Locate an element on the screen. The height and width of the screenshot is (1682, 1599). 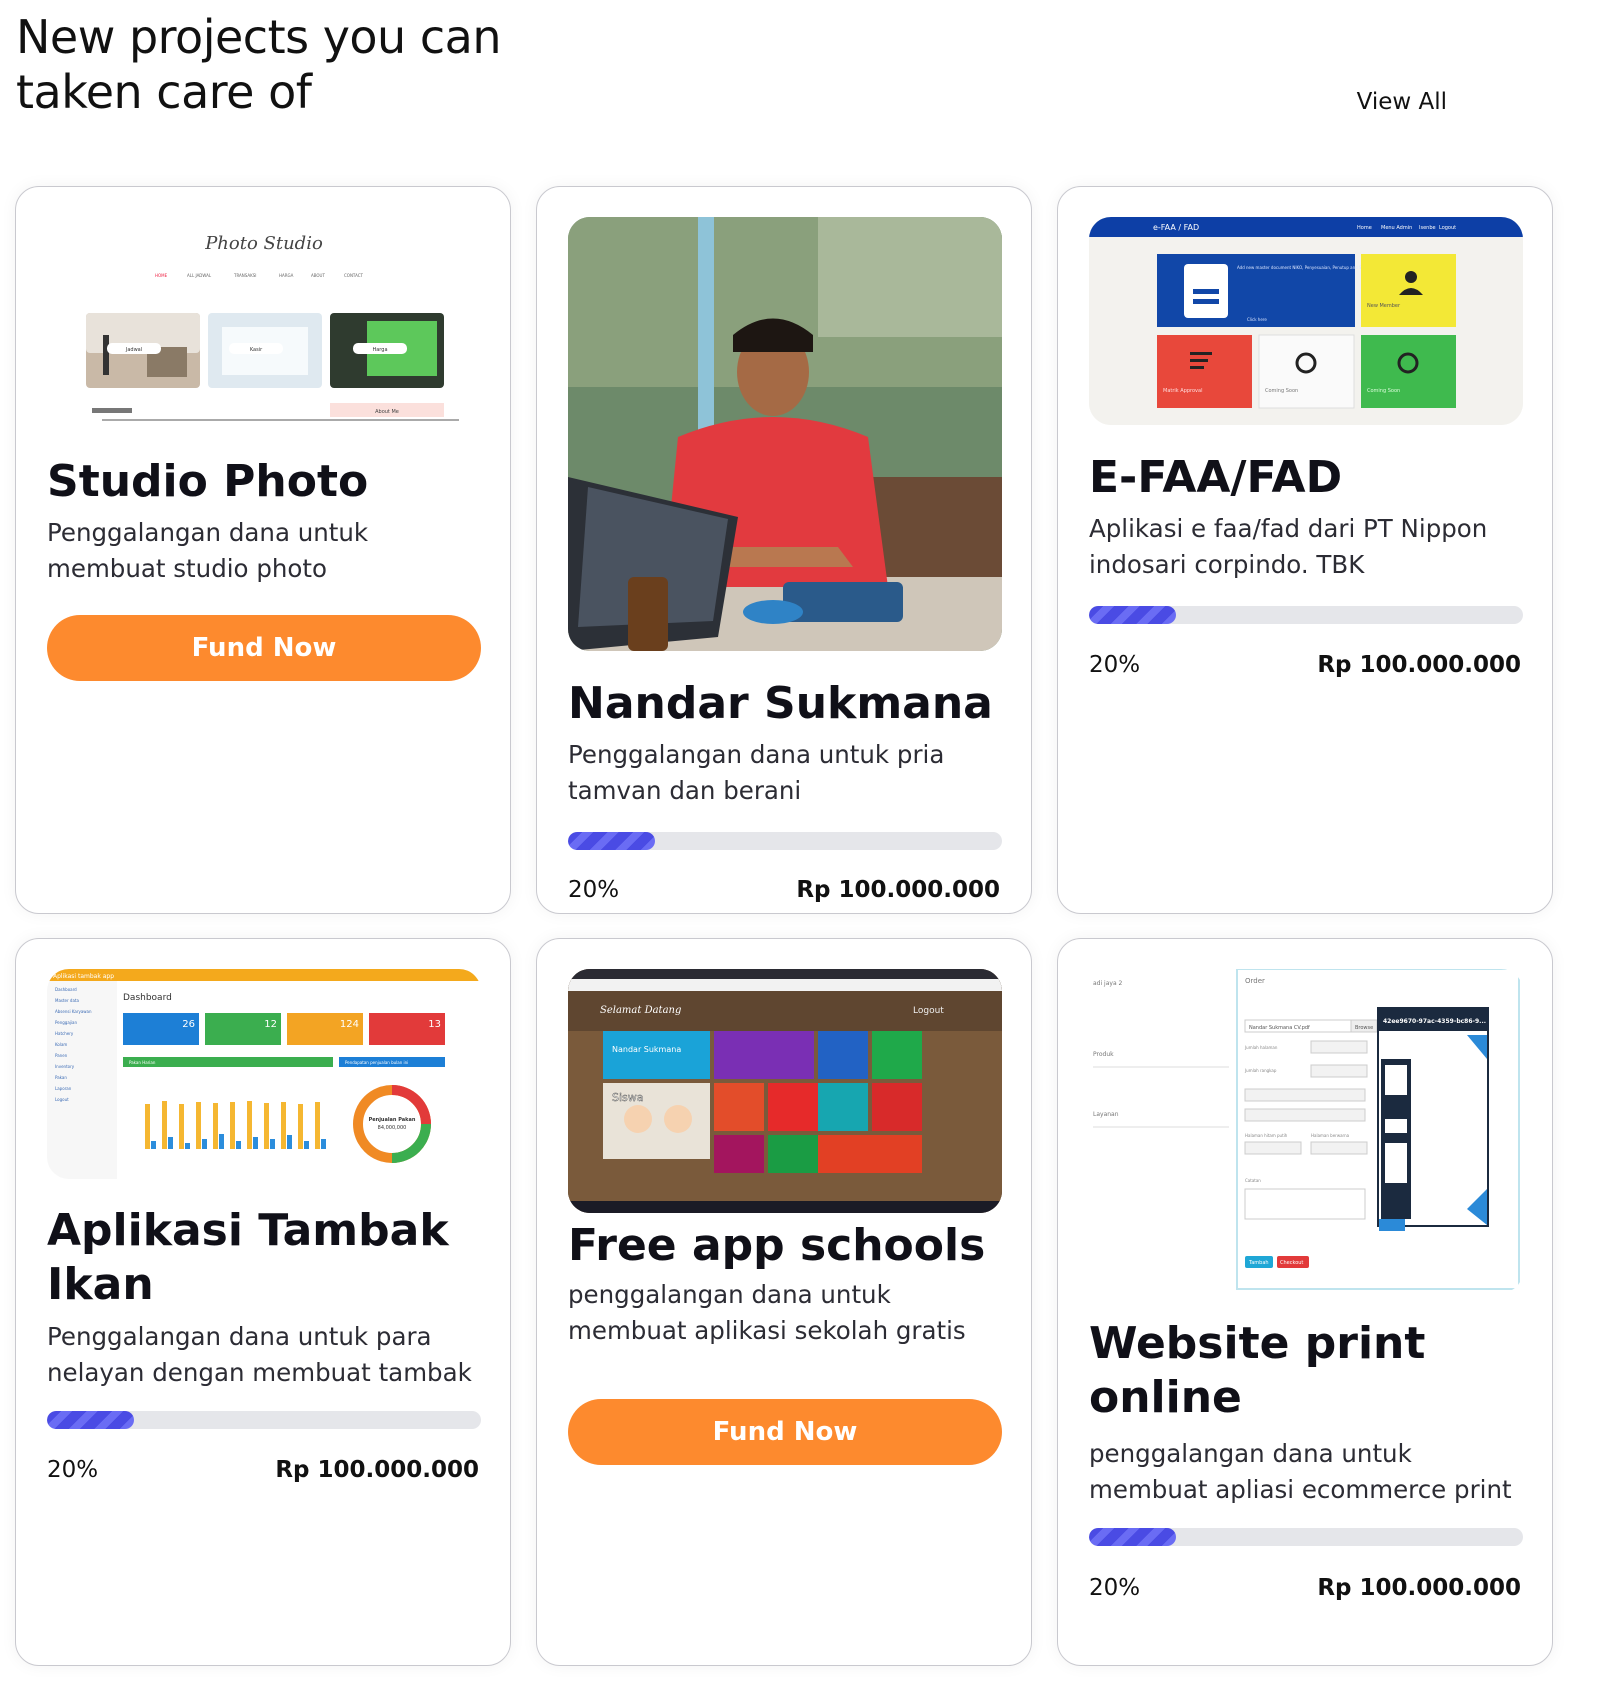
svg-text: Penggajian is located at coordinates (66, 1022).